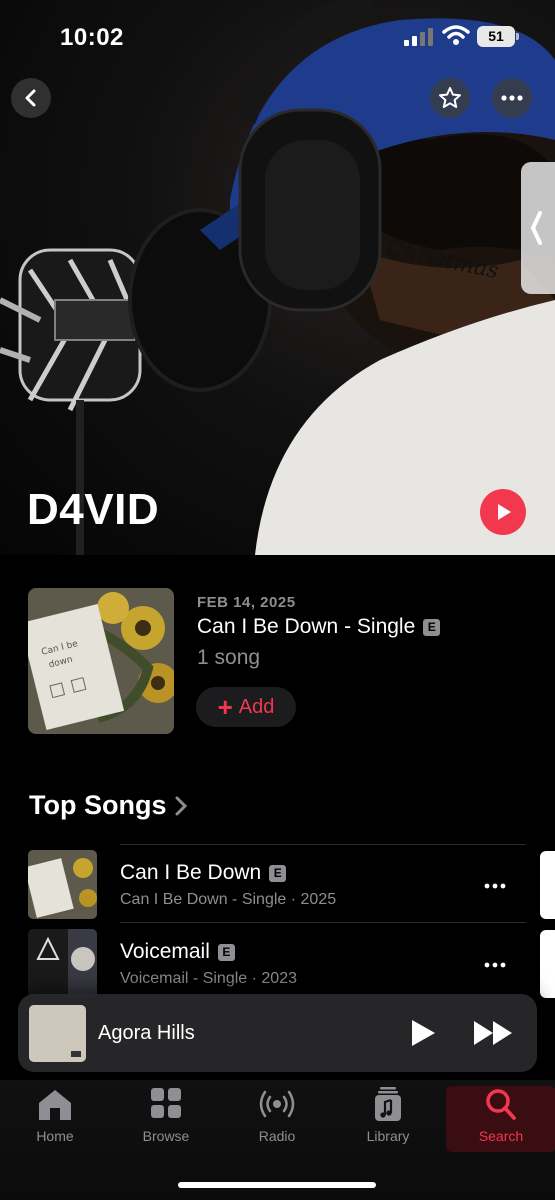  Describe the element at coordinates (166, 1136) in the screenshot. I see `tab-label: Browse` at that location.